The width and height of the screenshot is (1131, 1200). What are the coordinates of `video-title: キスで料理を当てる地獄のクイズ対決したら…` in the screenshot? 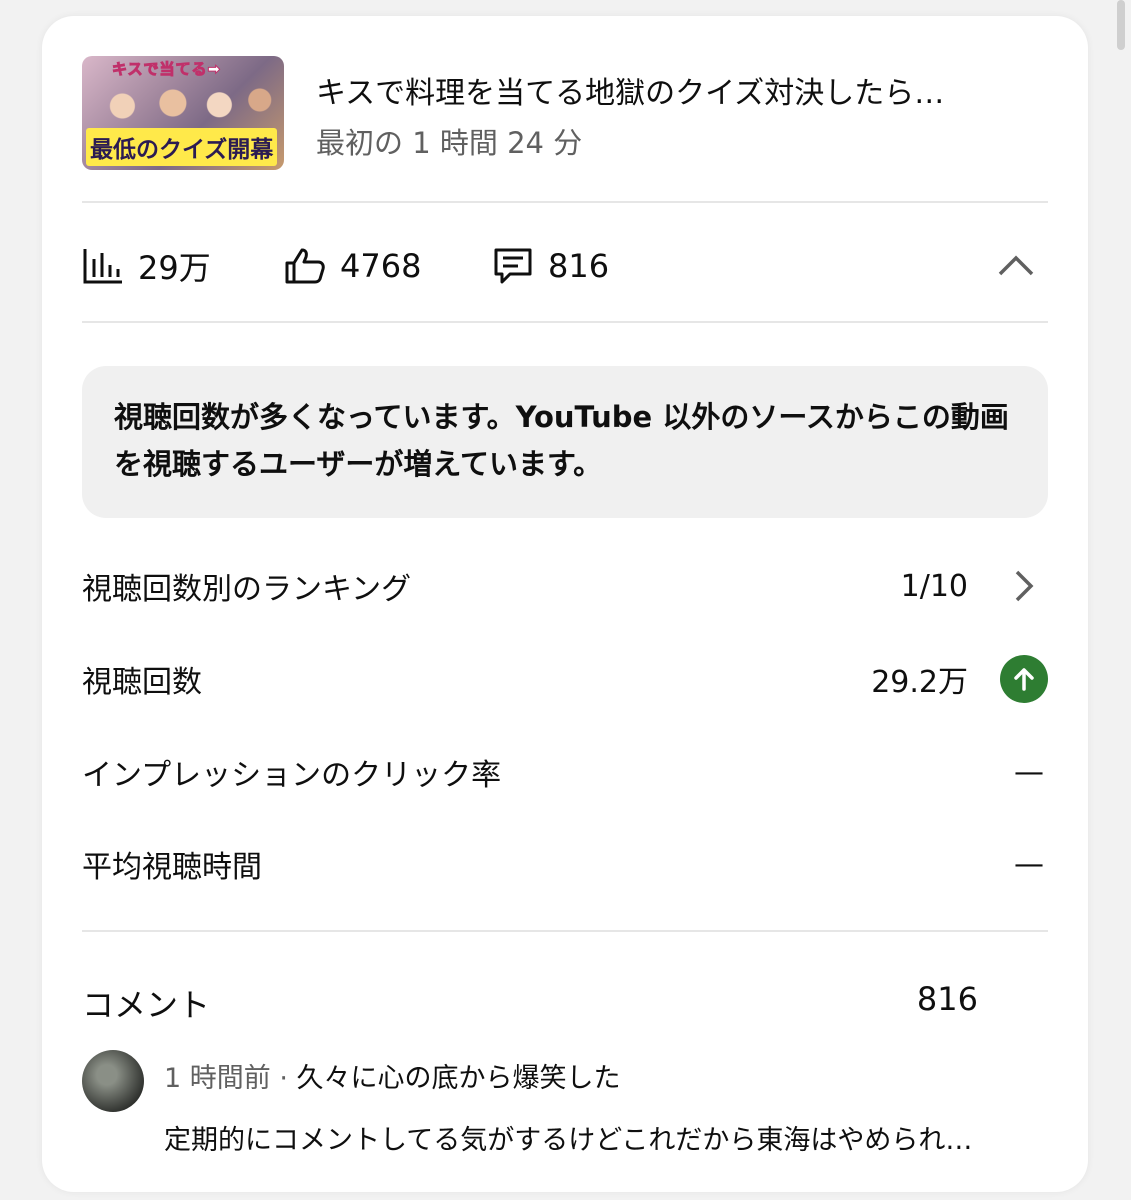 It's located at (686, 90).